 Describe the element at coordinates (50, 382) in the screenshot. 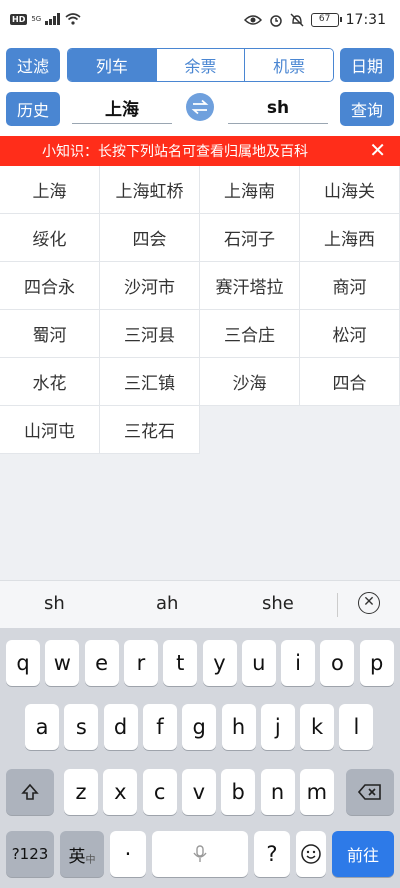

I see `station-cell: 水花` at that location.